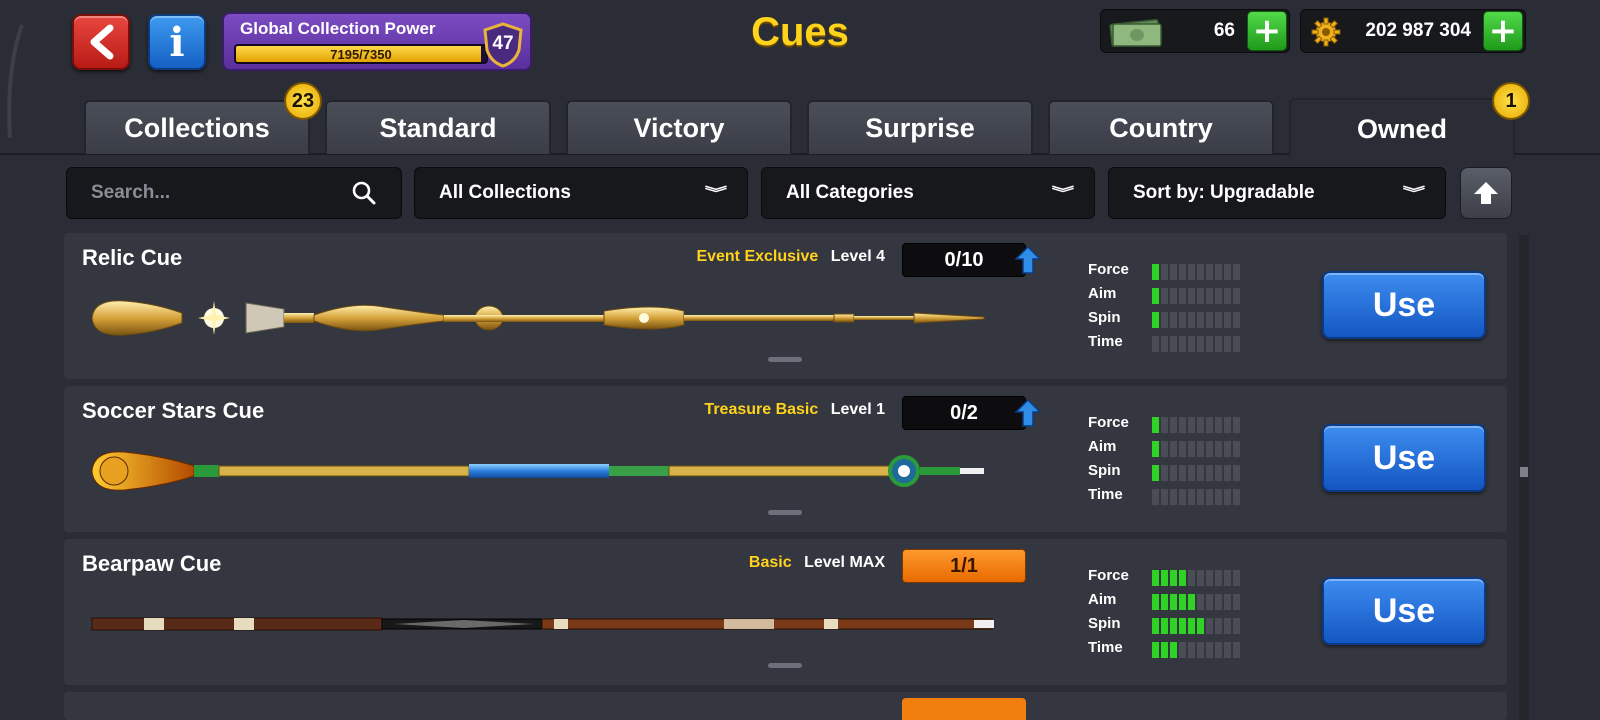  What do you see at coordinates (1524, 472) in the screenshot?
I see `scrollbar-thumb` at bounding box center [1524, 472].